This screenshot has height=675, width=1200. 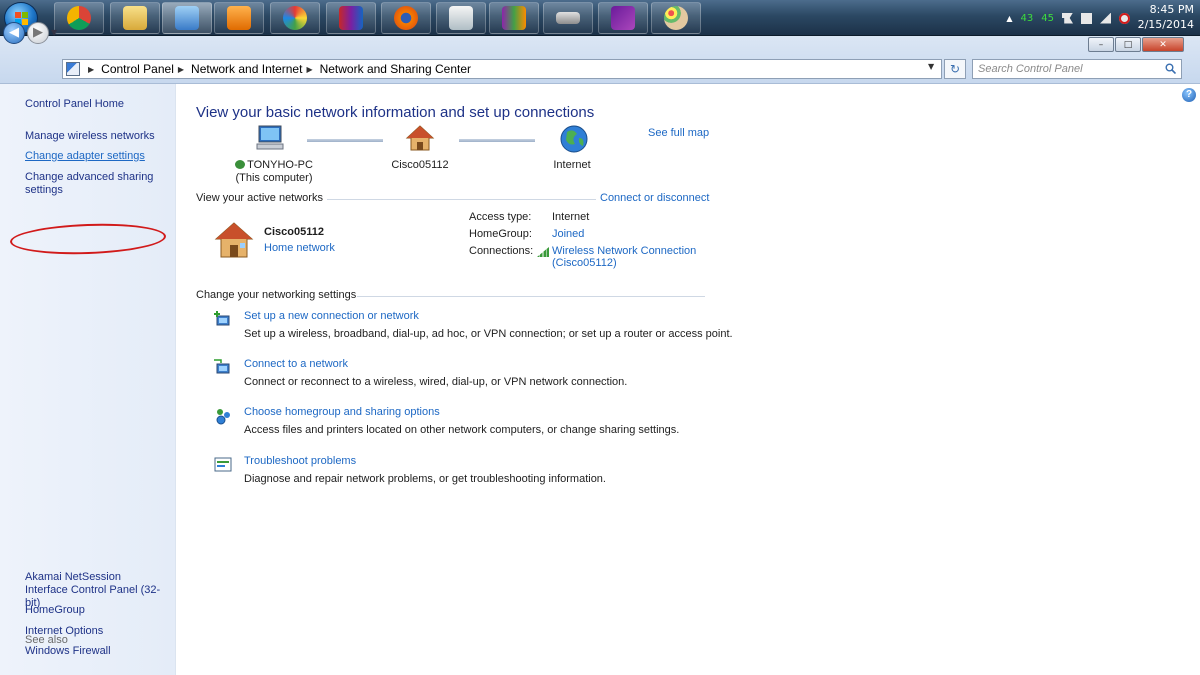 What do you see at coordinates (1163, 17) in the screenshot?
I see `clock: 8:45 PM 2/15/2014` at bounding box center [1163, 17].